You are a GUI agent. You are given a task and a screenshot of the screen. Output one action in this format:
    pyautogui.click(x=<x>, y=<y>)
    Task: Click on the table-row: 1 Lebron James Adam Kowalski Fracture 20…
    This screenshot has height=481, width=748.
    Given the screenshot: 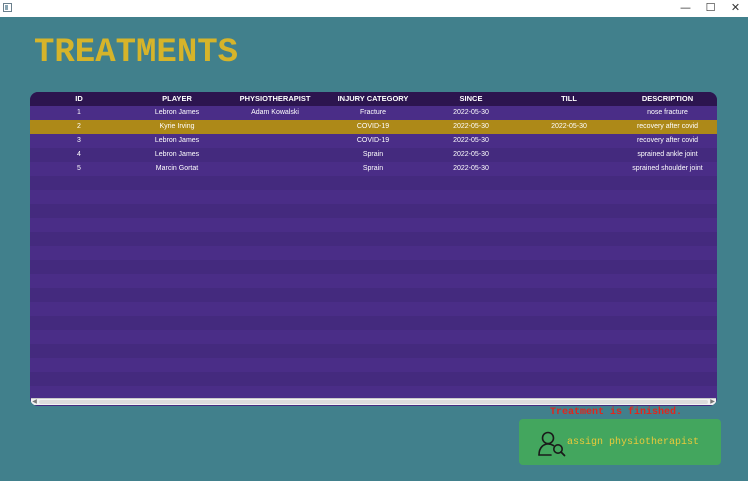 What is the action you would take?
    pyautogui.click(x=373, y=113)
    